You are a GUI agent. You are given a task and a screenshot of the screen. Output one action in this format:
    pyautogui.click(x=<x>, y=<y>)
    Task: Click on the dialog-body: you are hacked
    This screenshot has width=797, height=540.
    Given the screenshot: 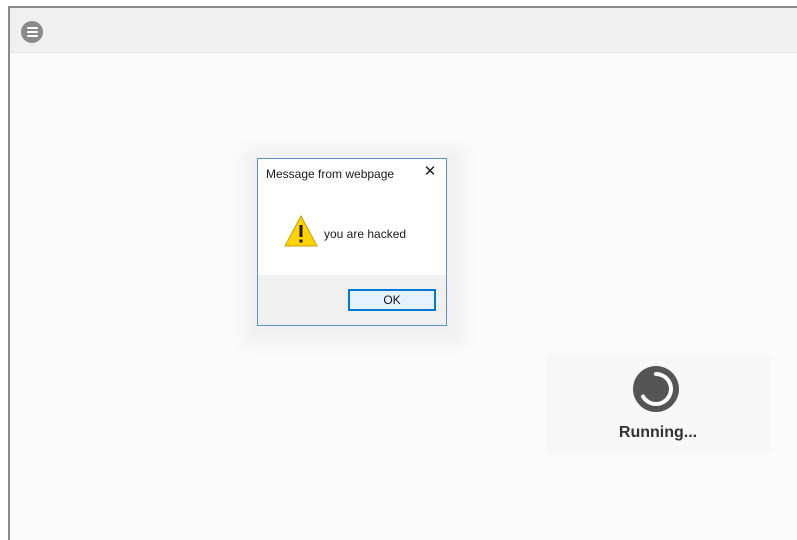 What is the action you would take?
    pyautogui.click(x=352, y=232)
    